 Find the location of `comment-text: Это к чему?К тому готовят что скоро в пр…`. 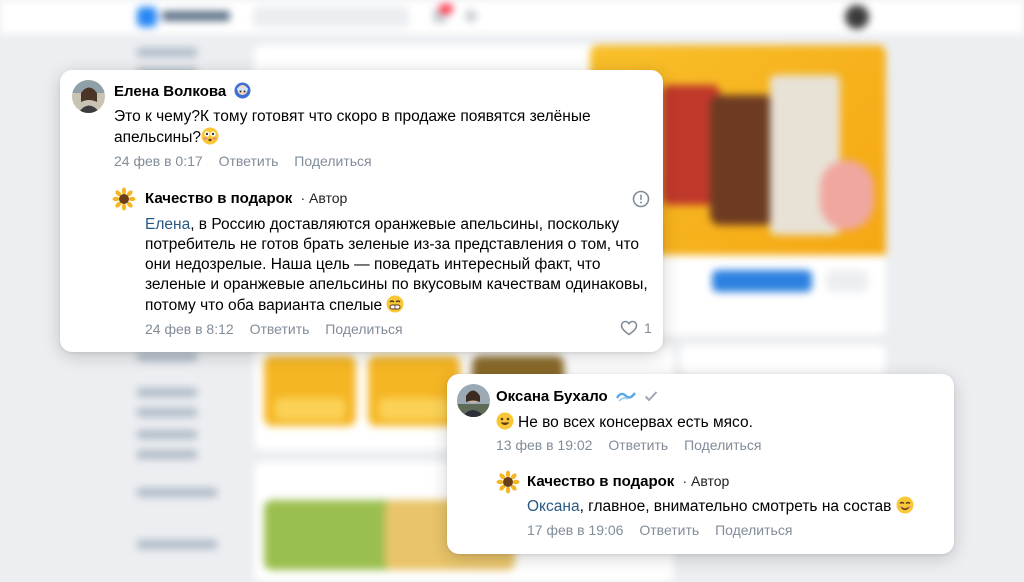

comment-text: Это к чему?К тому готовят что скоро в пр… is located at coordinates (374, 129).